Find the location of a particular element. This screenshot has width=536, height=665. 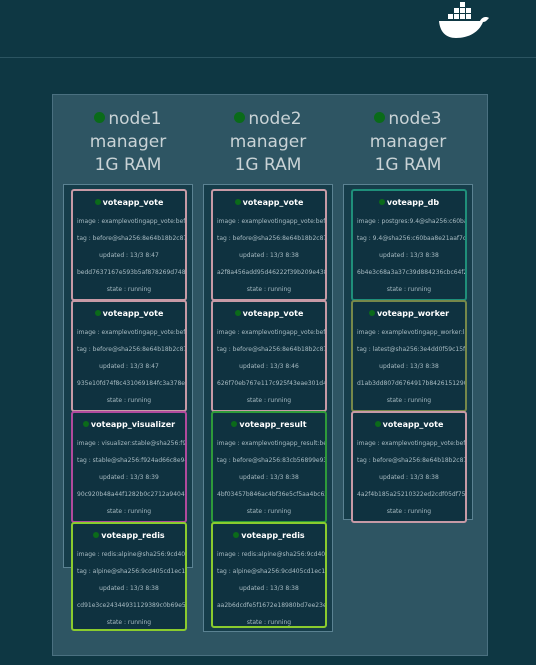

service-updated: updated : 13/3 8:46 is located at coordinates (269, 366).